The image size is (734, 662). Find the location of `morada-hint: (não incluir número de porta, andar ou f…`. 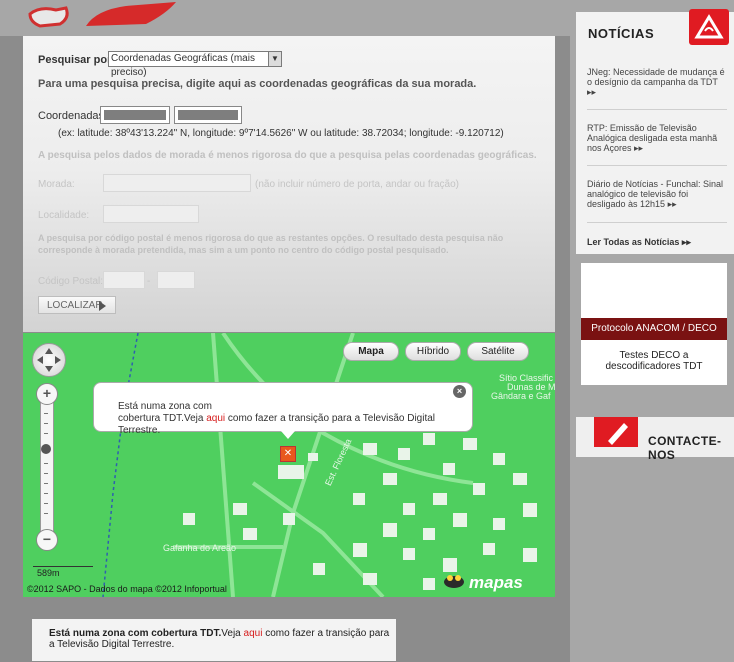

morada-hint: (não incluir número de porta, andar ou f… is located at coordinates (357, 184).